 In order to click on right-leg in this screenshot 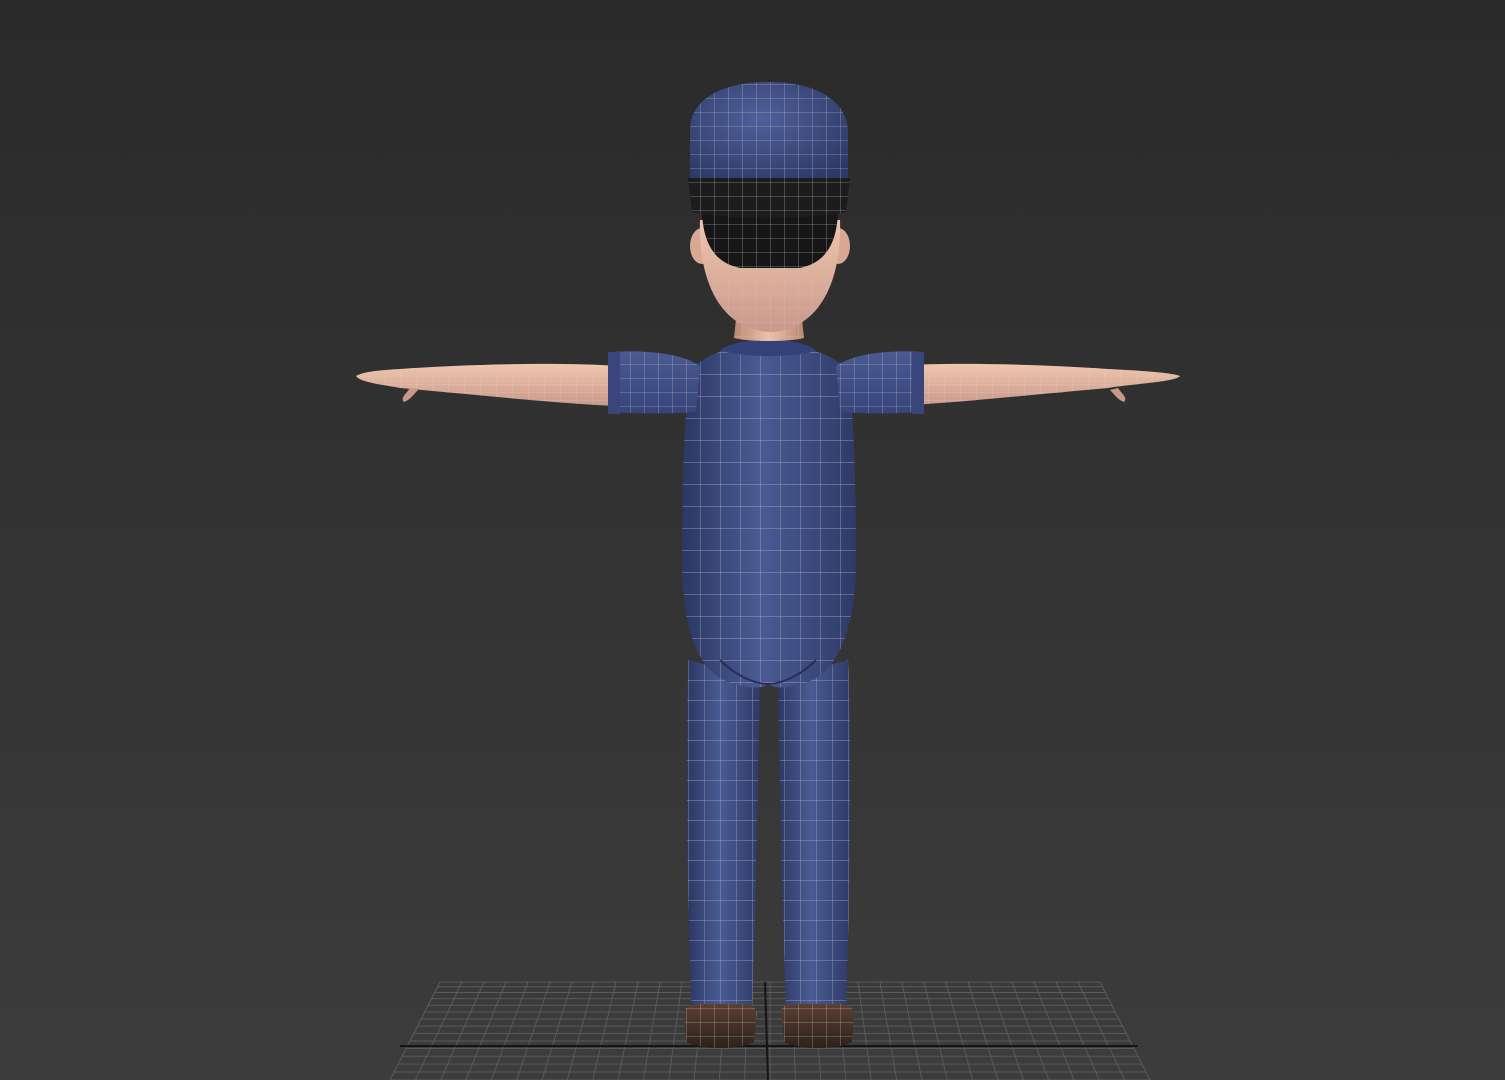, I will do `click(814, 836)`.